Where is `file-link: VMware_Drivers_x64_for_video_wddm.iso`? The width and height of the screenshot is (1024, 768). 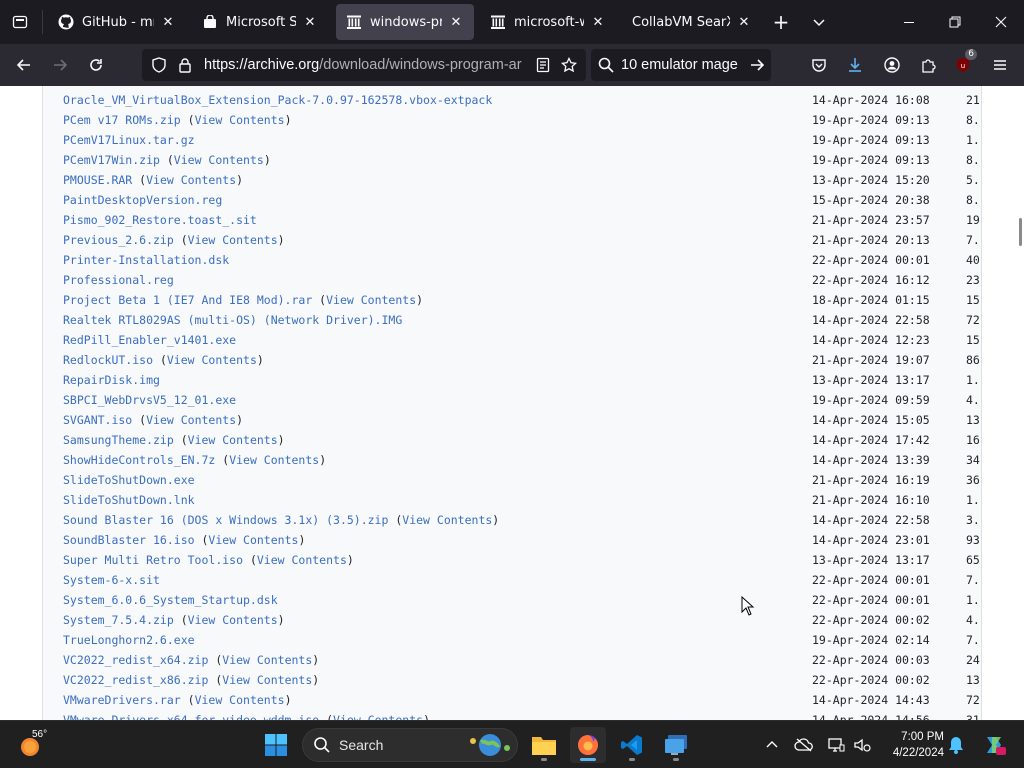 file-link: VMware_Drivers_x64_for_video_wddm.iso is located at coordinates (191, 716).